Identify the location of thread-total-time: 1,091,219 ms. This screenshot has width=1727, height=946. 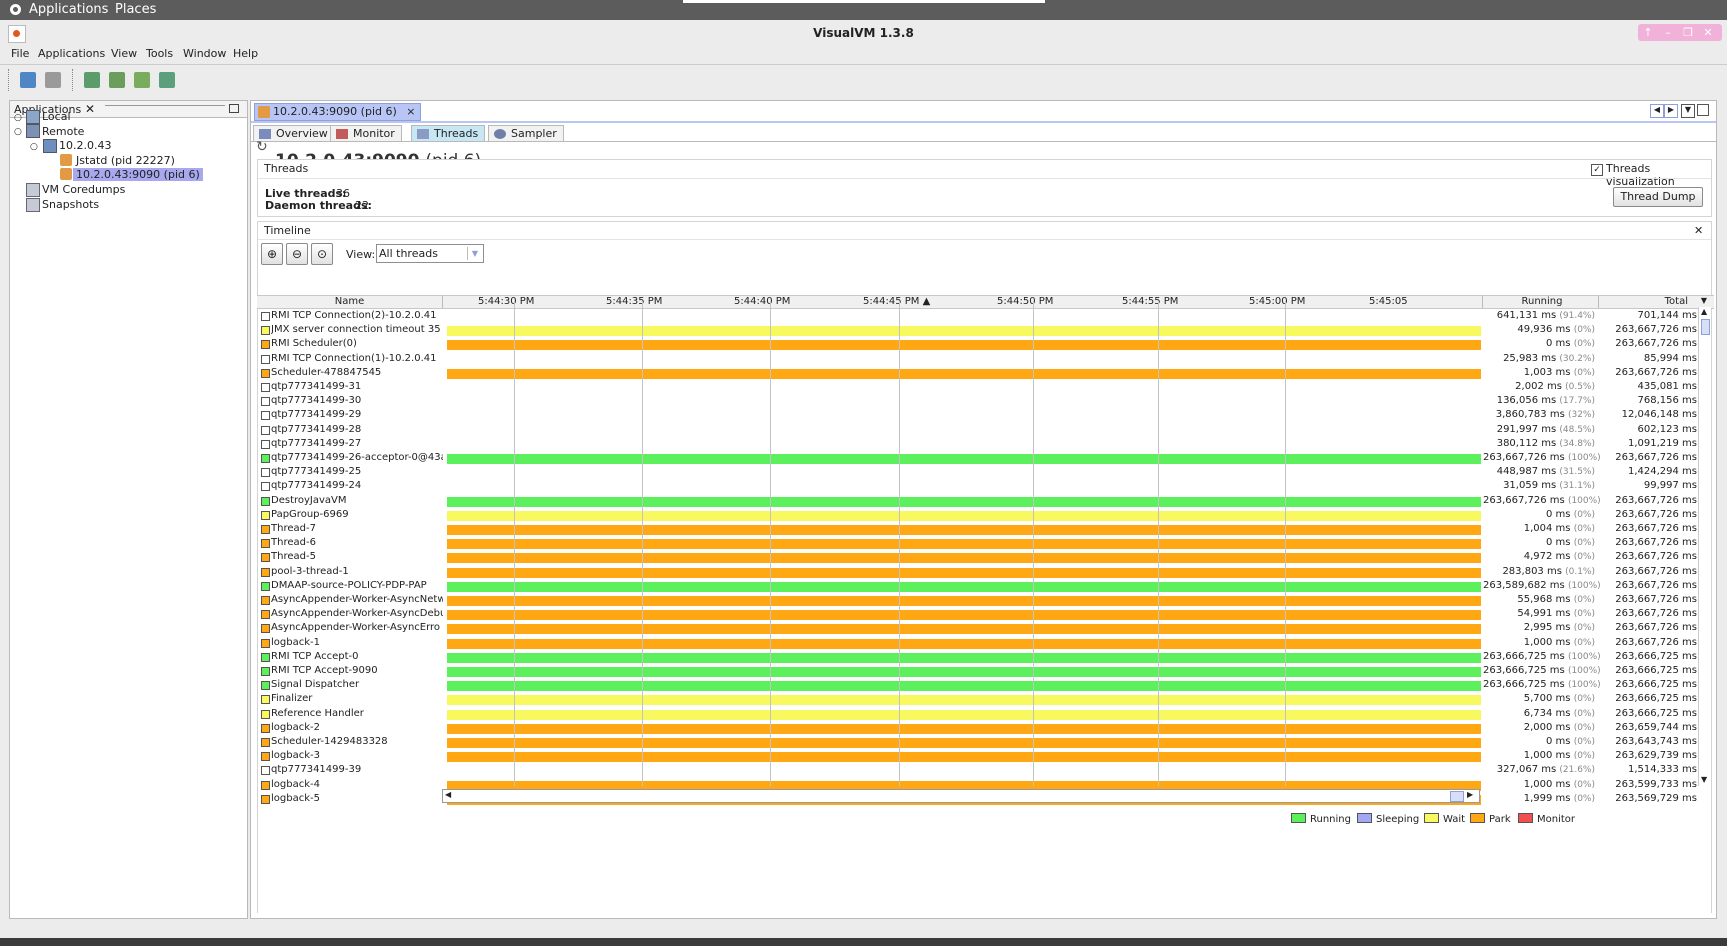
(1662, 443).